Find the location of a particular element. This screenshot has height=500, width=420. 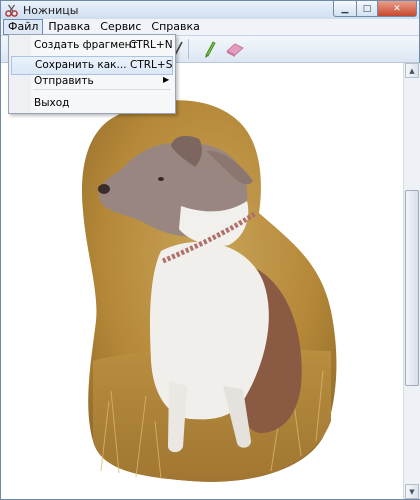

caption-buttons: ▁ □ ✕ is located at coordinates (375, 9).